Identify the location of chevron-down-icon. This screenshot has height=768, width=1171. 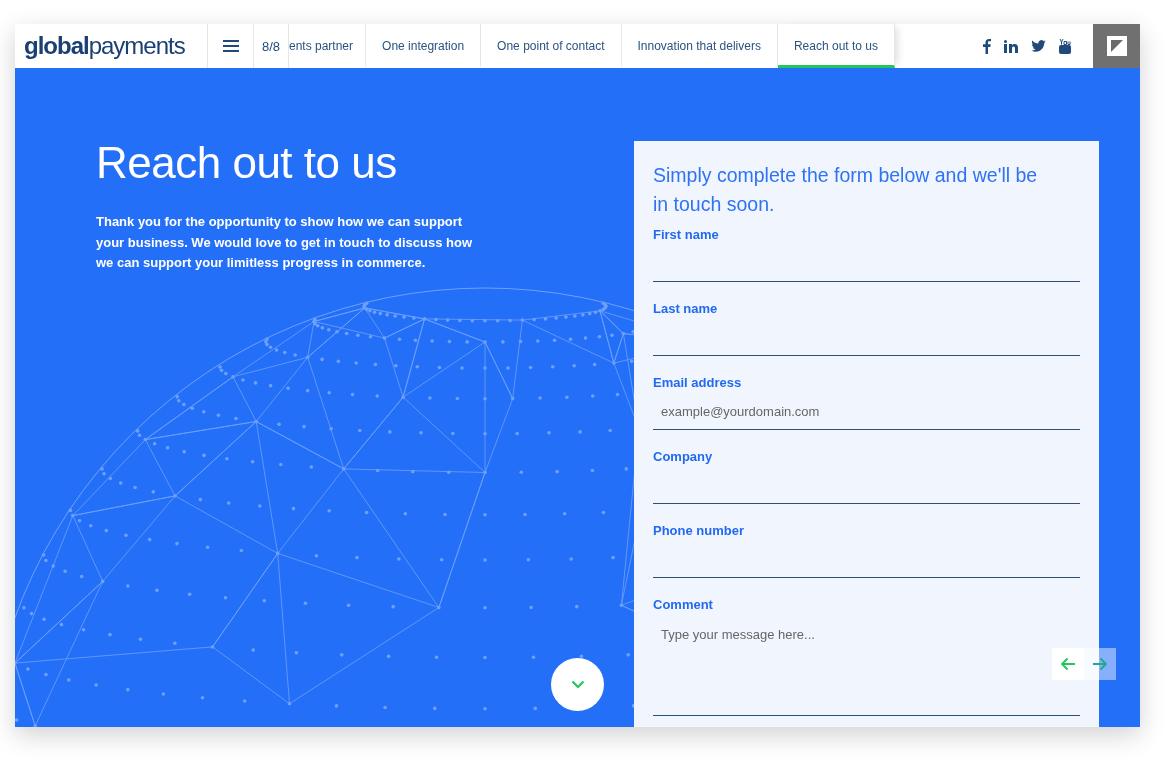
(577, 684).